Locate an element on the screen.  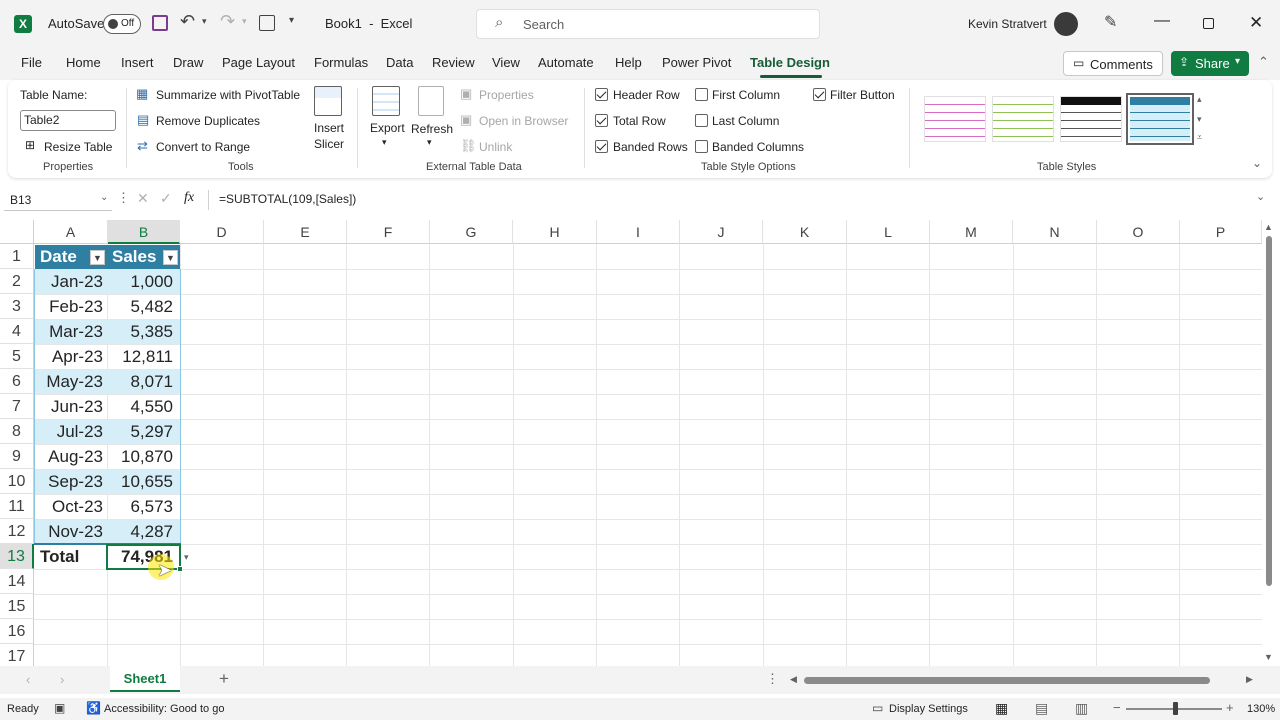
horizontal-scrollbar-thumb is located at coordinates (1007, 680).